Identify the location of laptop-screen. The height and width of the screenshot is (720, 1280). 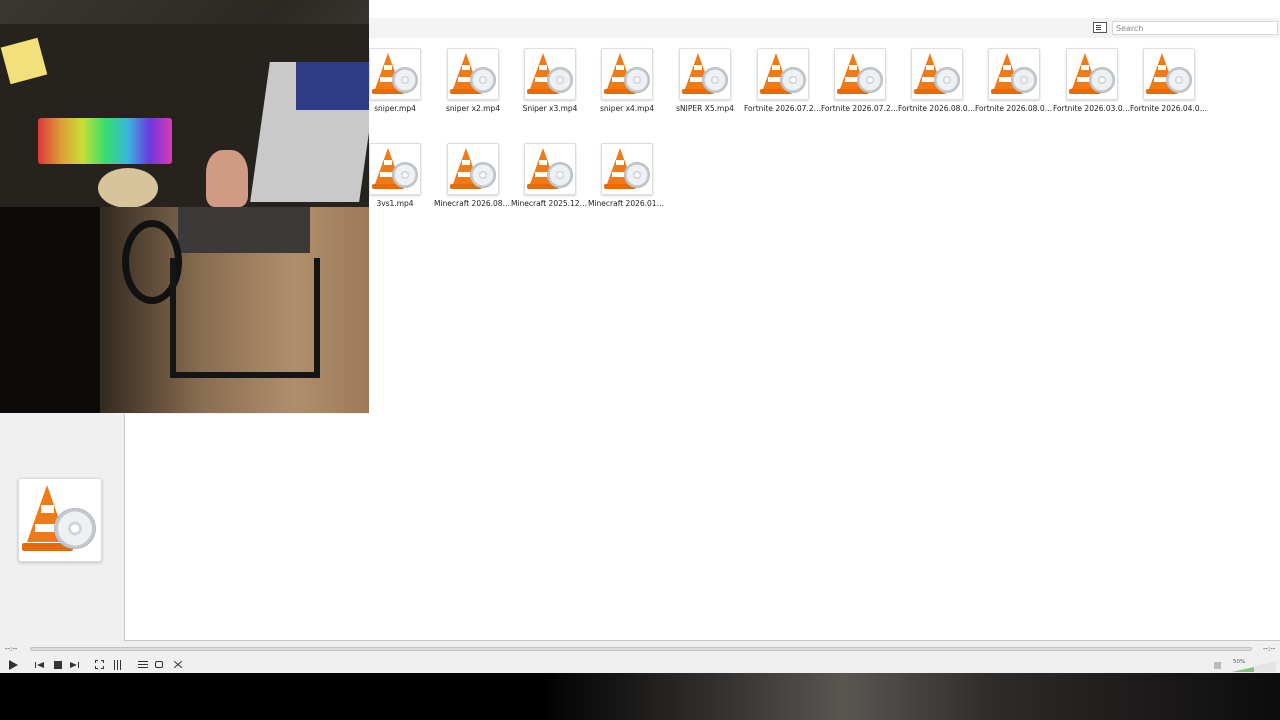
(332, 86).